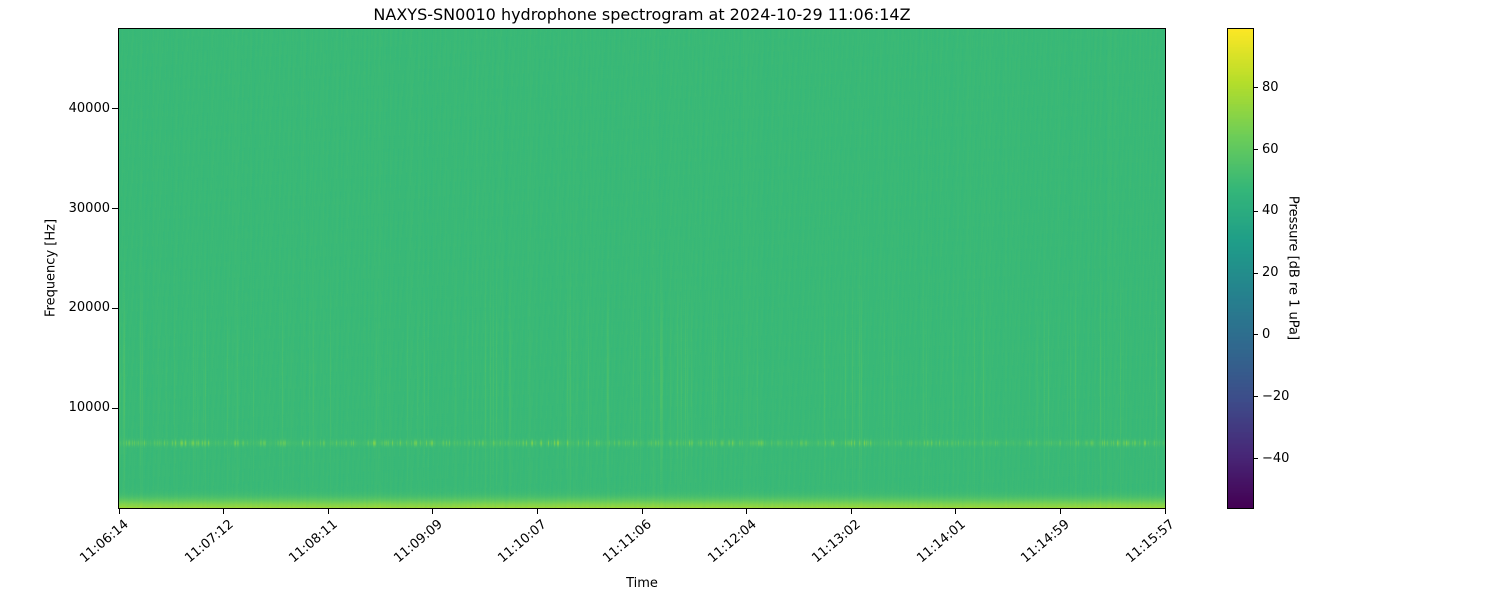 This screenshot has width=1500, height=600. Describe the element at coordinates (104, 542) in the screenshot. I see `x-tick-label: 11:06:14` at that location.